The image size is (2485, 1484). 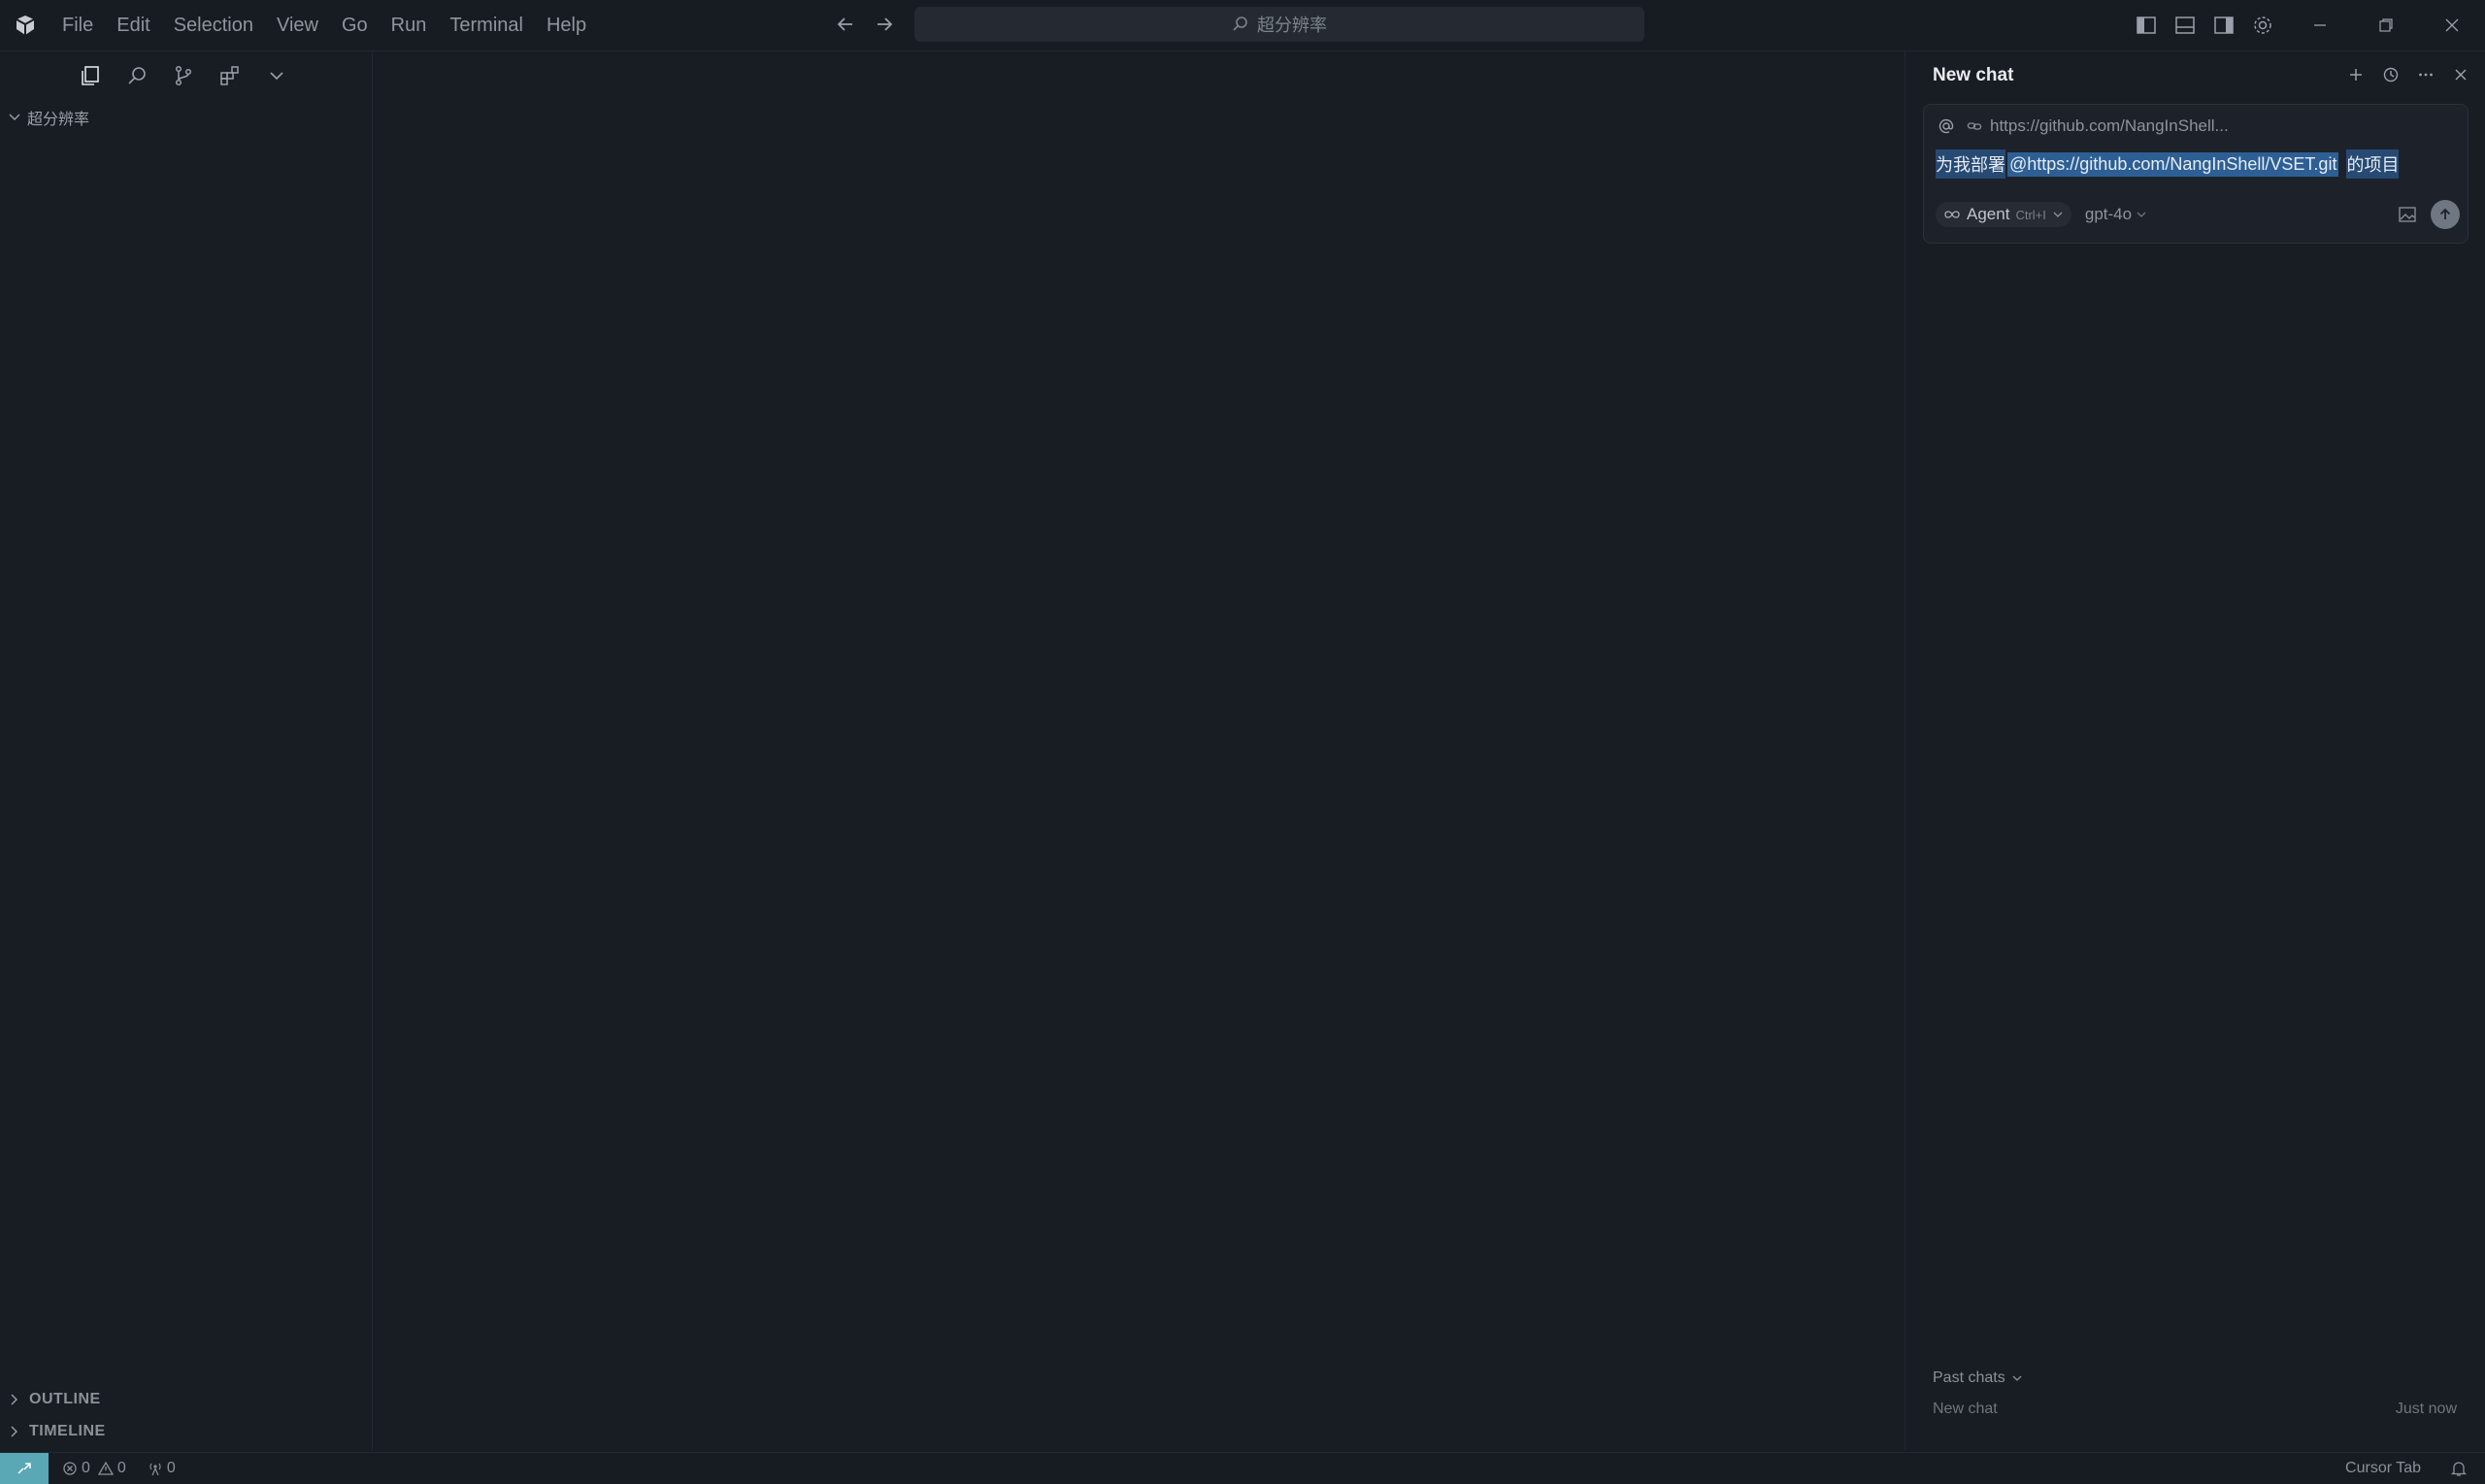 I want to click on toggle-secondary-sidebar-icon, so click(x=2224, y=25).